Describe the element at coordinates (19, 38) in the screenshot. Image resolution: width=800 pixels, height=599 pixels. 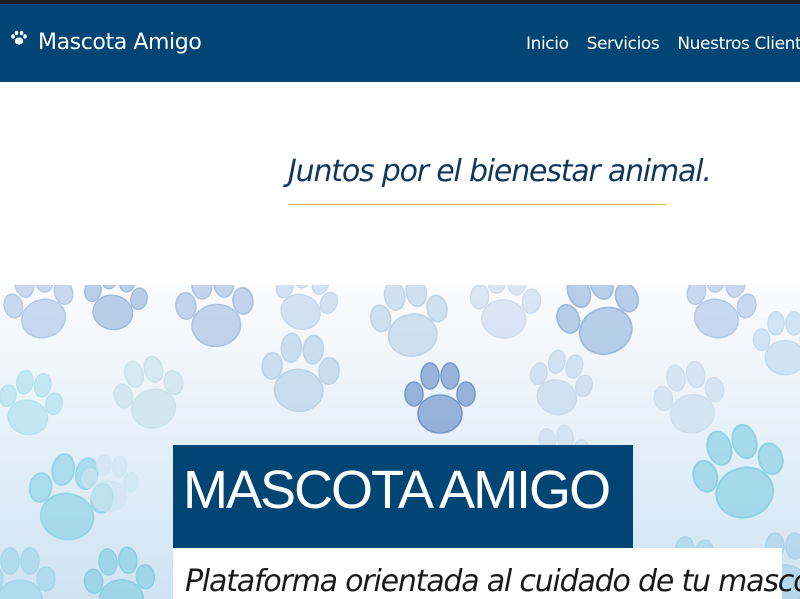
I see `paw-icon` at that location.